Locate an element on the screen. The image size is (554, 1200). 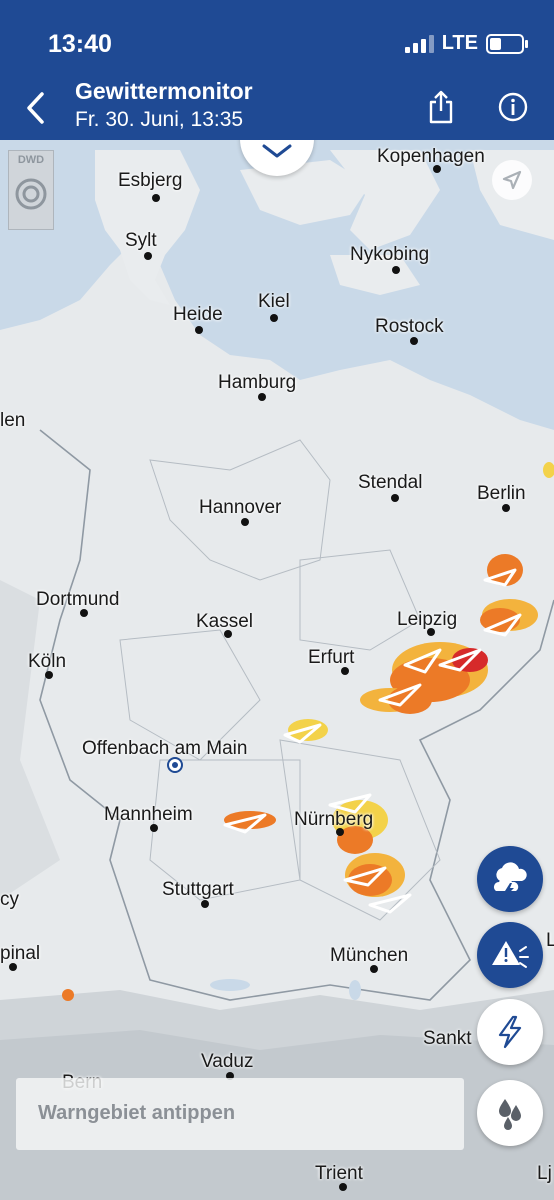
city-label: Lj is located at coordinates (544, 1173).